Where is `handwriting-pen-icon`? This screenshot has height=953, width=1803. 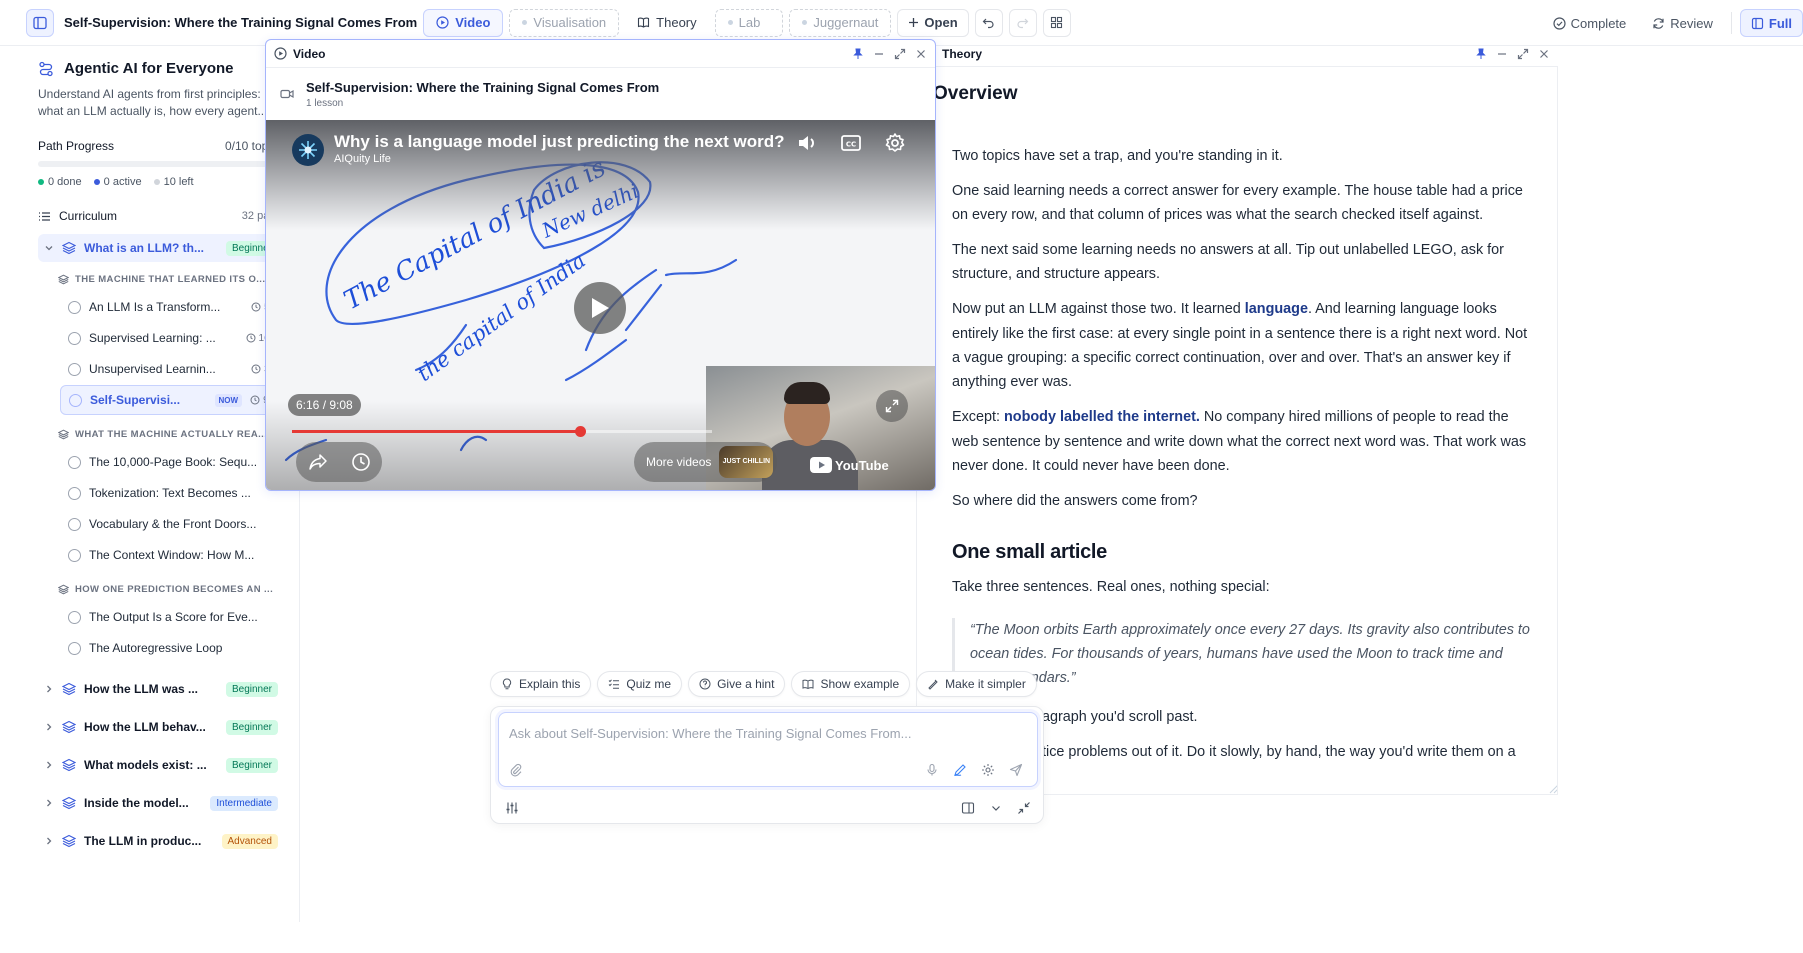 handwriting-pen-icon is located at coordinates (960, 770).